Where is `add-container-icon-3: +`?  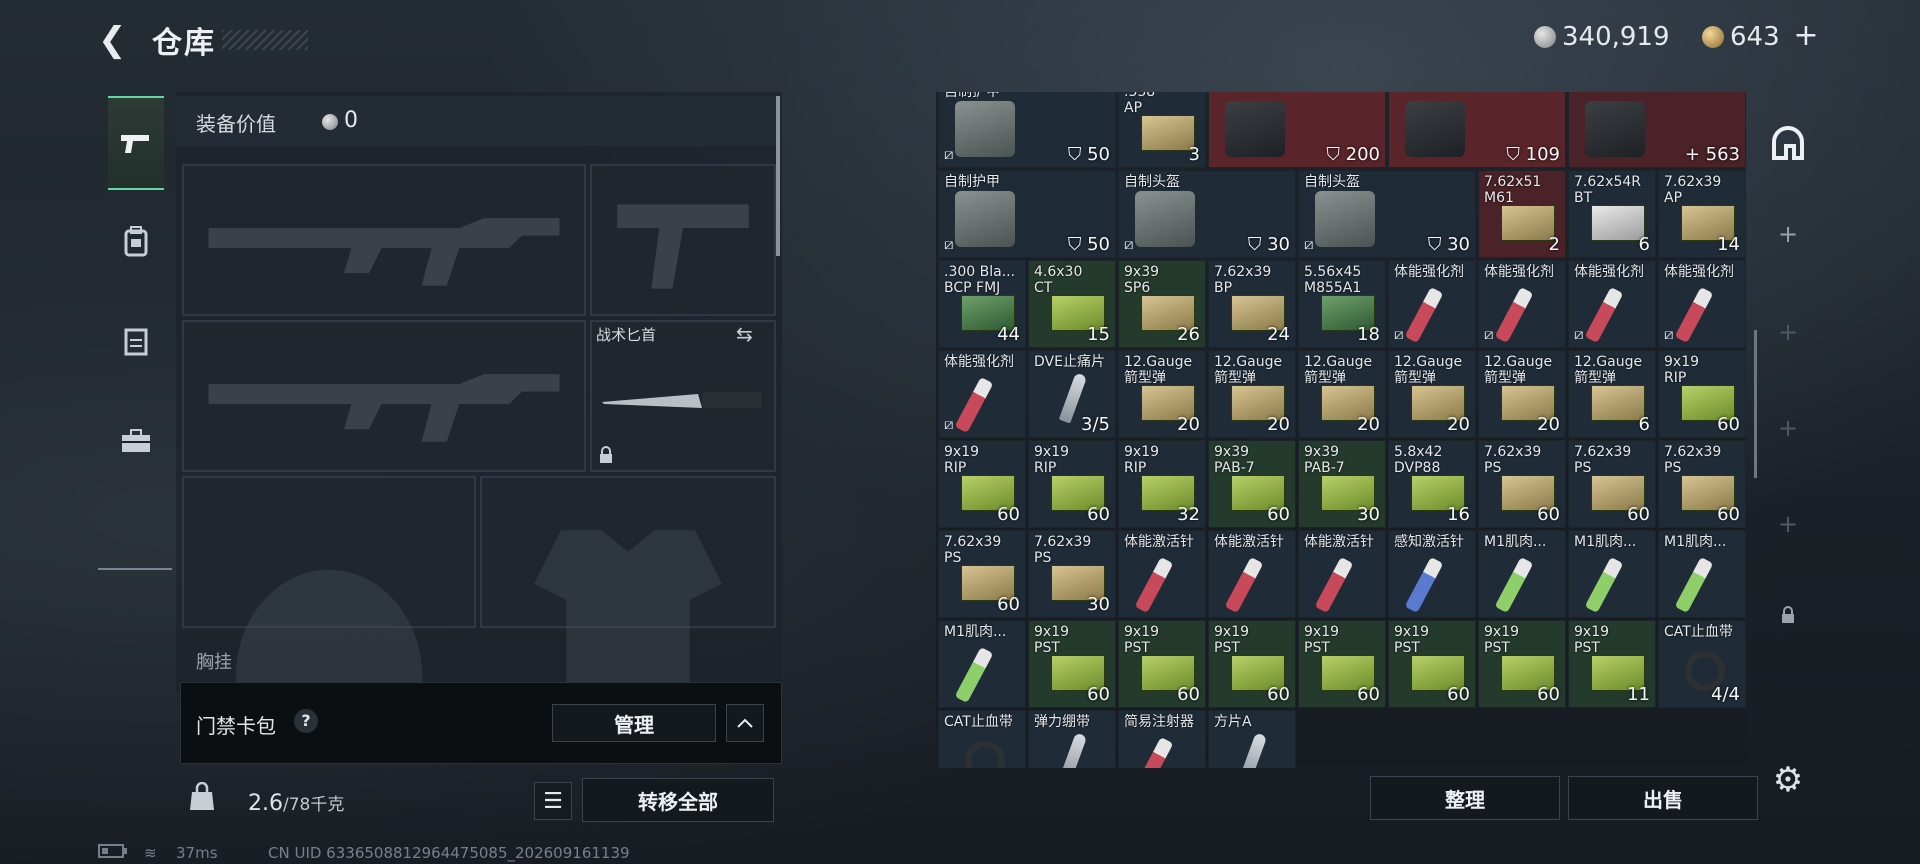 add-container-icon-3: + is located at coordinates (1788, 428).